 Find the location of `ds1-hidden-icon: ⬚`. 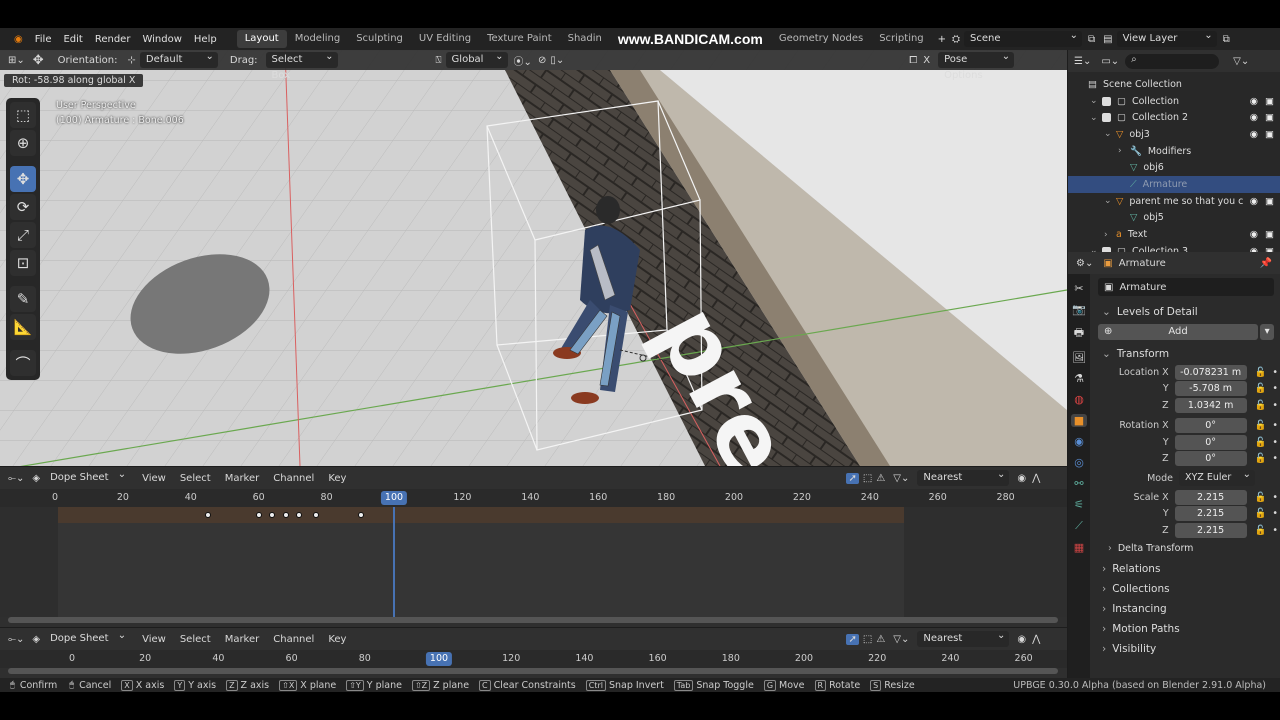

ds1-hidden-icon: ⬚ is located at coordinates (867, 478).